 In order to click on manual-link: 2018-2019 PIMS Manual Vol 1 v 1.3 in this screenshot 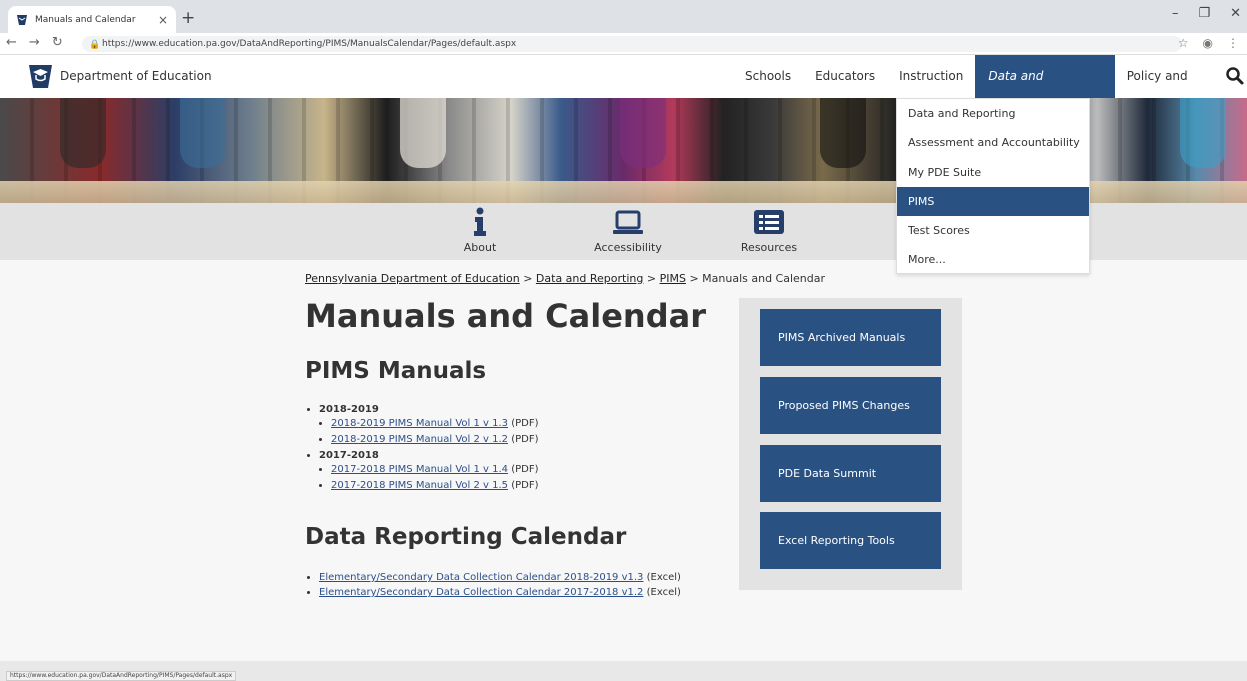, I will do `click(419, 423)`.